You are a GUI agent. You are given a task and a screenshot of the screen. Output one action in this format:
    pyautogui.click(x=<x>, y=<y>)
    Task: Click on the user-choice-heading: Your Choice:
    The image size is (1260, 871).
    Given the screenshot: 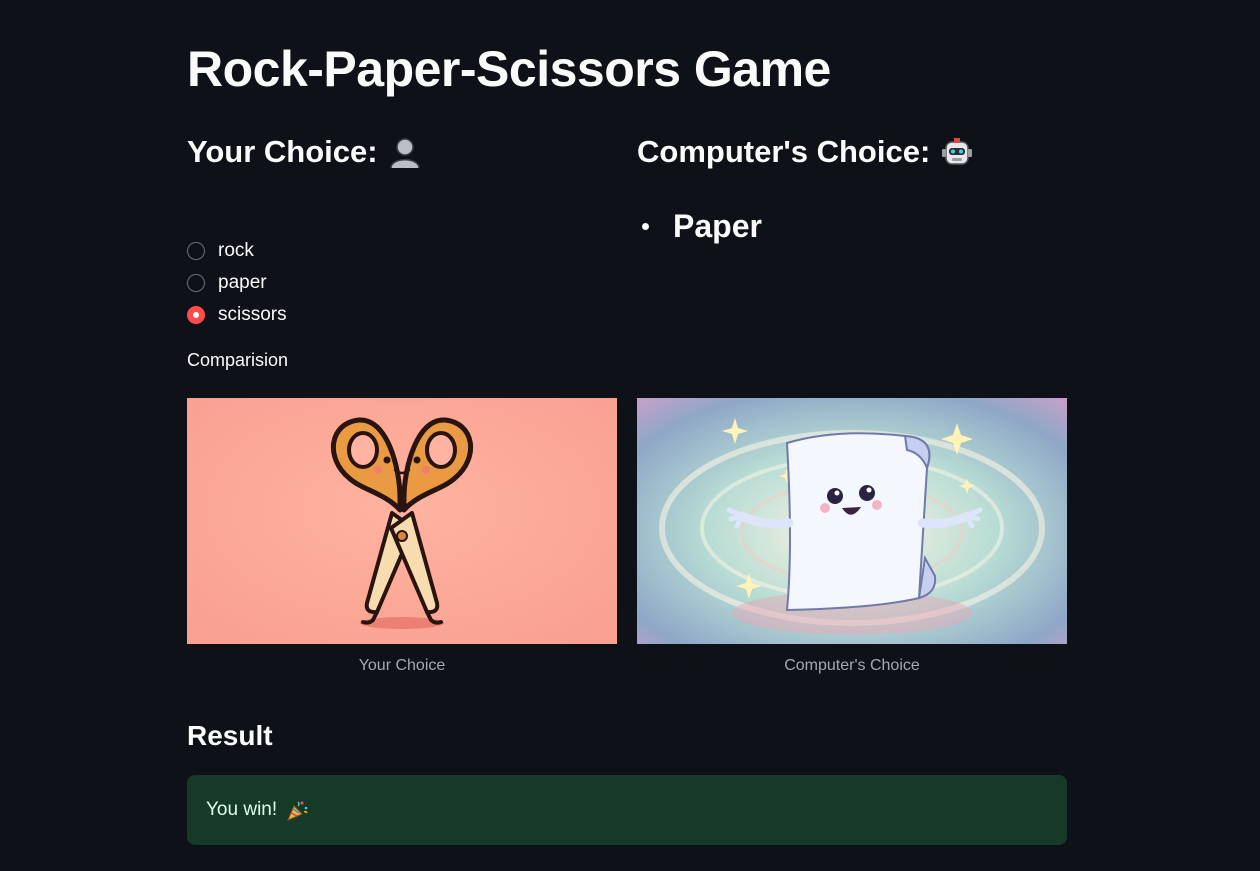 What is the action you would take?
    pyautogui.click(x=304, y=152)
    